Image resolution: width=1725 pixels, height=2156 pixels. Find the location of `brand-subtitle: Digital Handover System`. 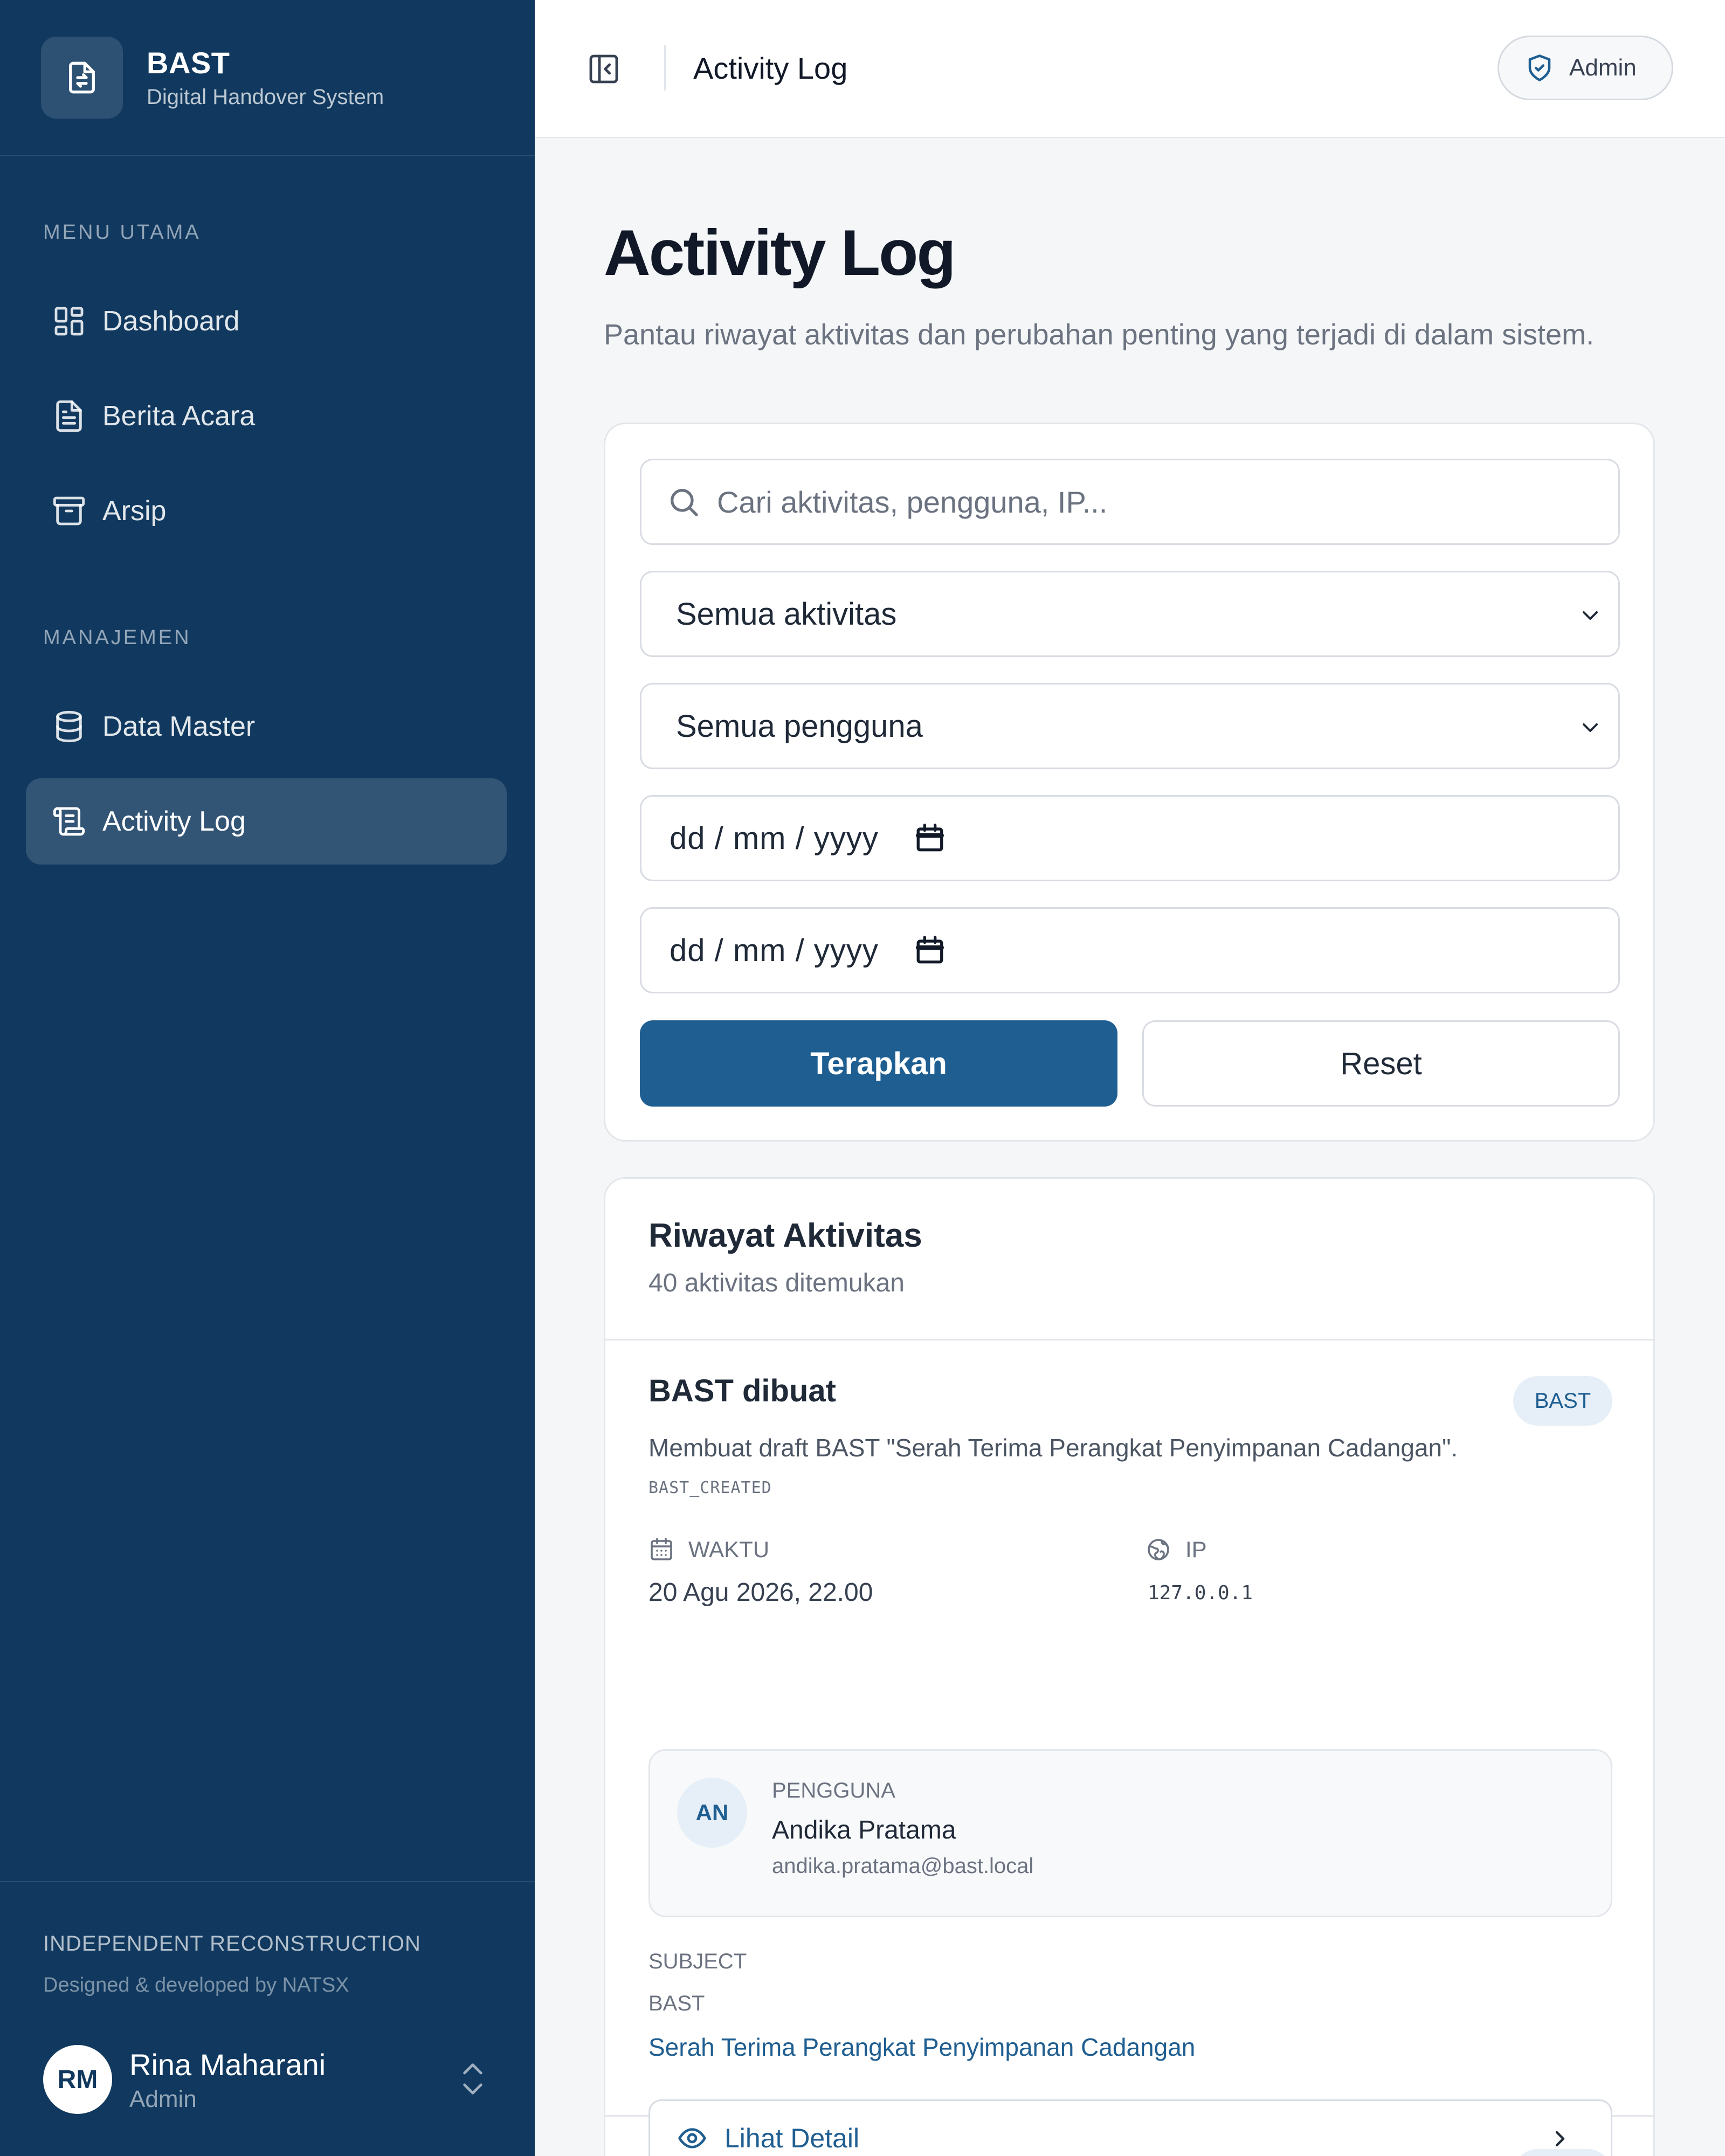

brand-subtitle: Digital Handover System is located at coordinates (265, 97).